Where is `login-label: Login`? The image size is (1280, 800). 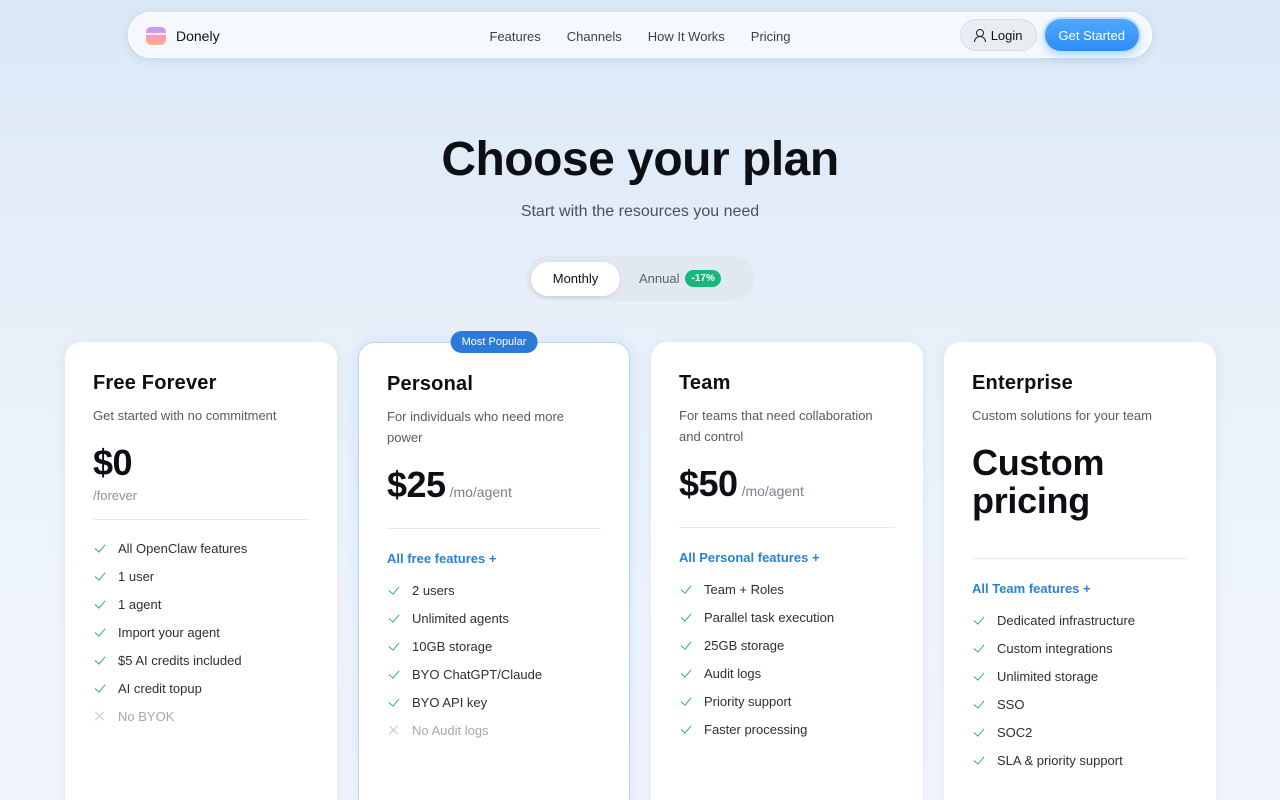 login-label: Login is located at coordinates (1006, 35).